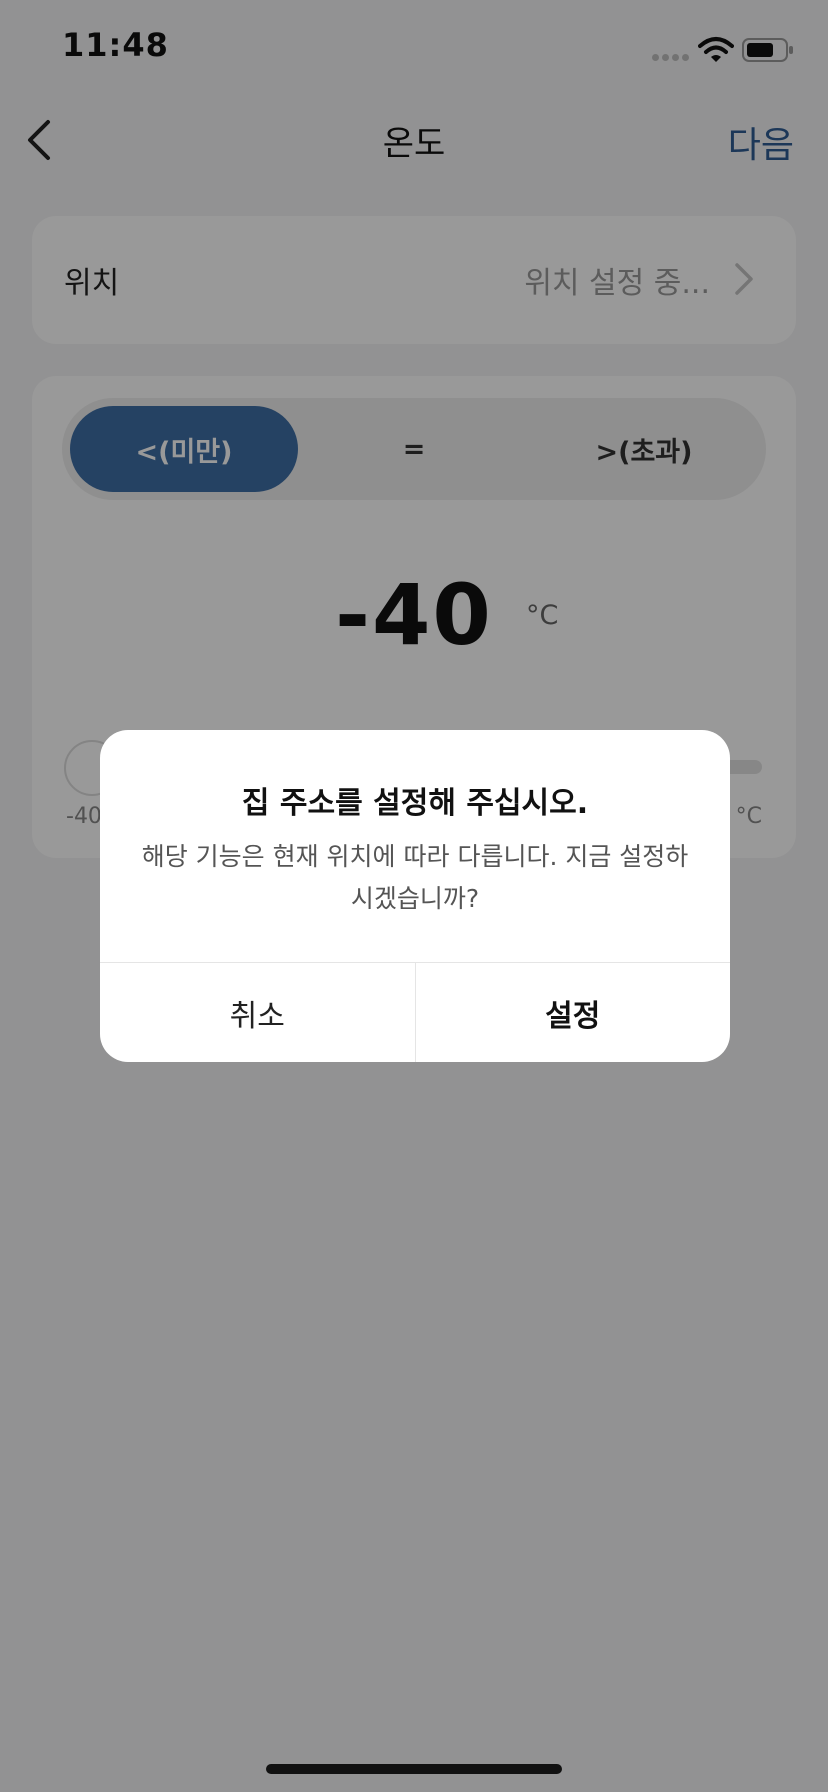 This screenshot has width=828, height=1792. Describe the element at coordinates (573, 1012) in the screenshot. I see `set-button: 설정` at that location.